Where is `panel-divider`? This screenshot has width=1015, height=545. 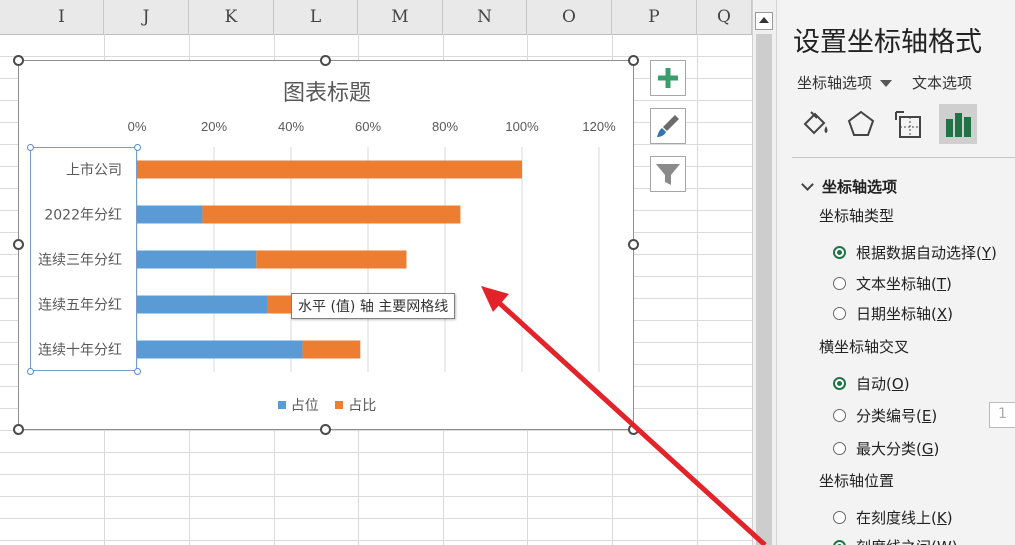
panel-divider is located at coordinates (903, 157).